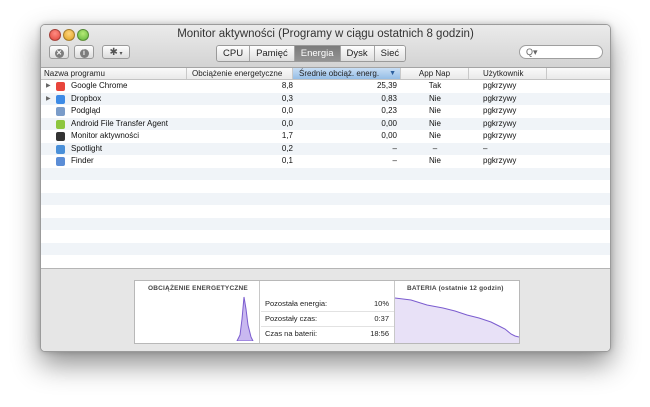 Image resolution: width=650 pixels, height=407 pixels. Describe the element at coordinates (325, 161) in the screenshot. I see `table-row: Finder 0,1 – Nie pgkrzywy` at that location.